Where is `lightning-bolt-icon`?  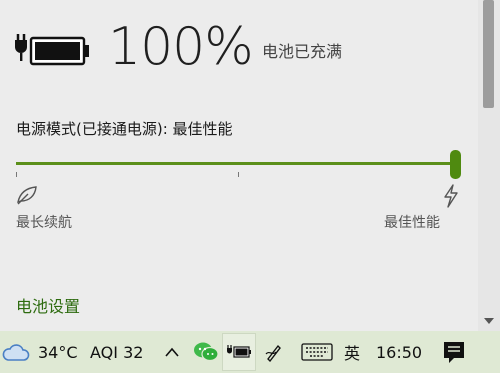
lightning-bolt-icon is located at coordinates (451, 196).